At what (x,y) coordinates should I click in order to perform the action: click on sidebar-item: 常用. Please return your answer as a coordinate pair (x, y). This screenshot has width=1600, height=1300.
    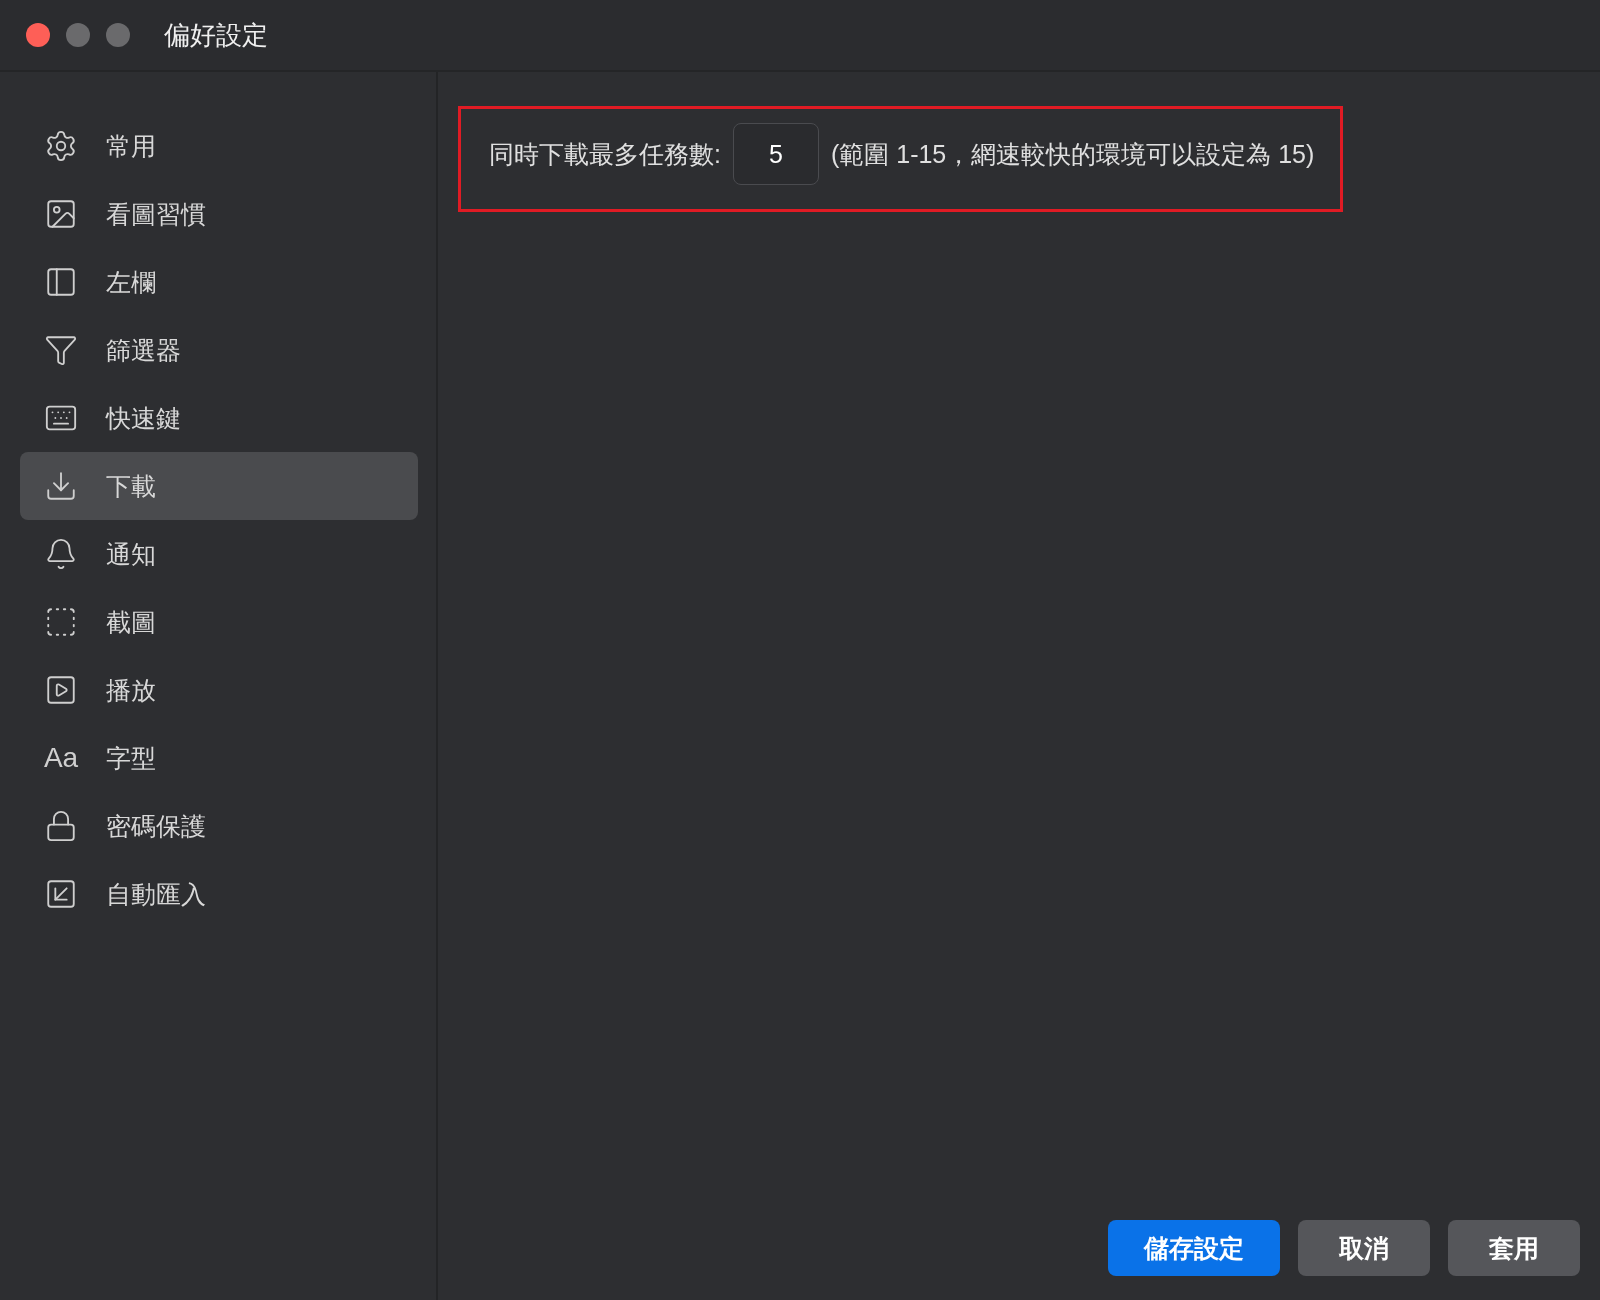
    Looking at the image, I should click on (219, 146).